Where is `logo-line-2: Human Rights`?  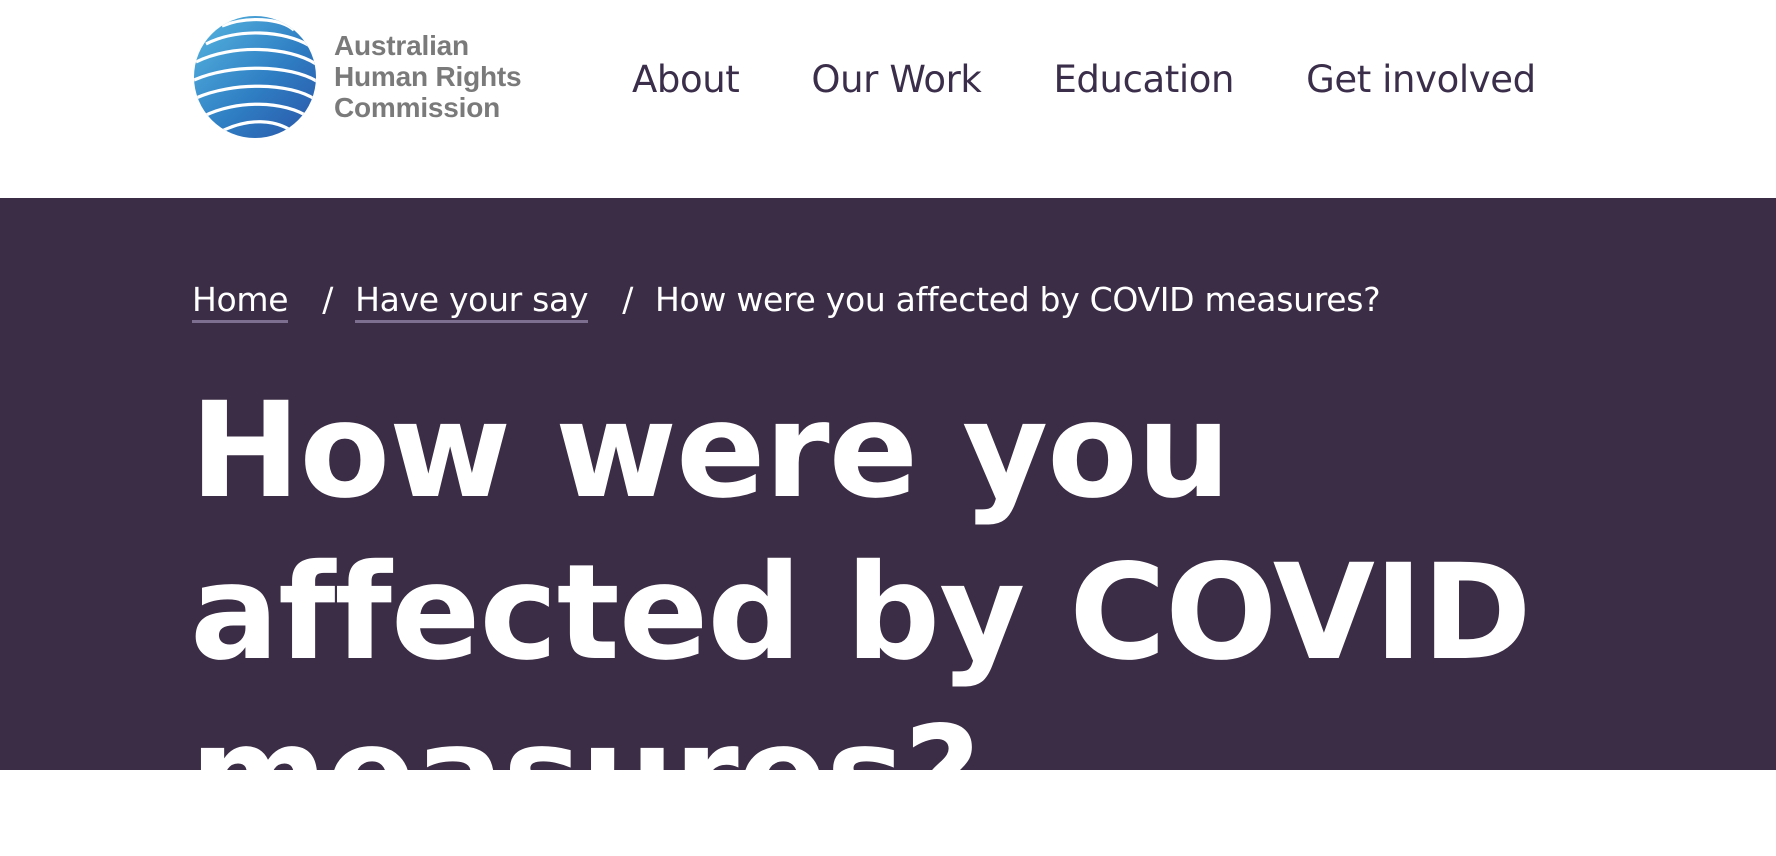 logo-line-2: Human Rights is located at coordinates (428, 76).